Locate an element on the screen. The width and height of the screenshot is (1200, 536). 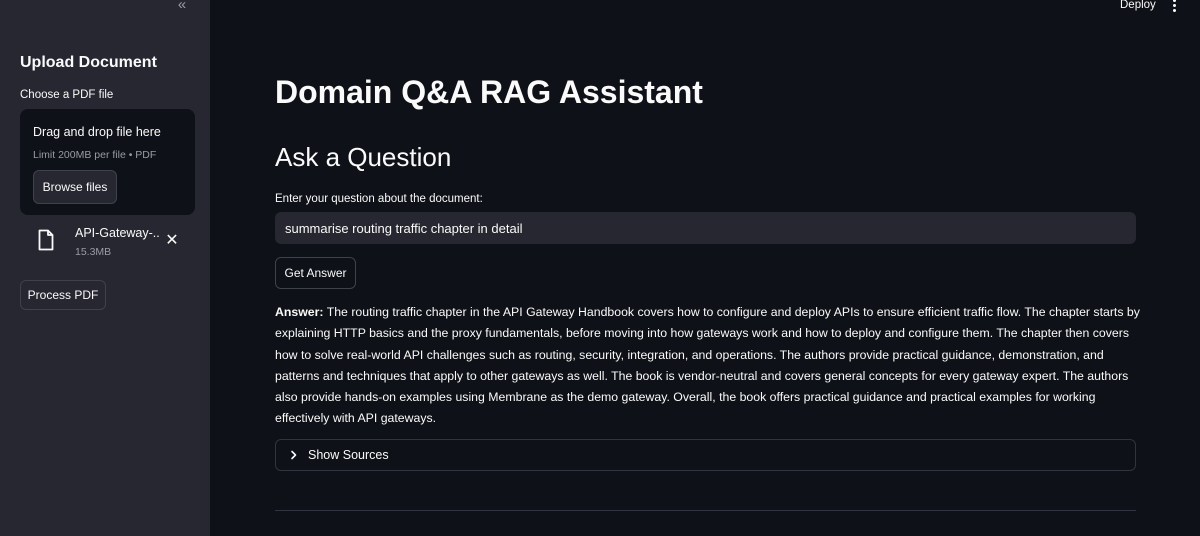
dropzone-text: Drag and drop file here is located at coordinates (97, 132).